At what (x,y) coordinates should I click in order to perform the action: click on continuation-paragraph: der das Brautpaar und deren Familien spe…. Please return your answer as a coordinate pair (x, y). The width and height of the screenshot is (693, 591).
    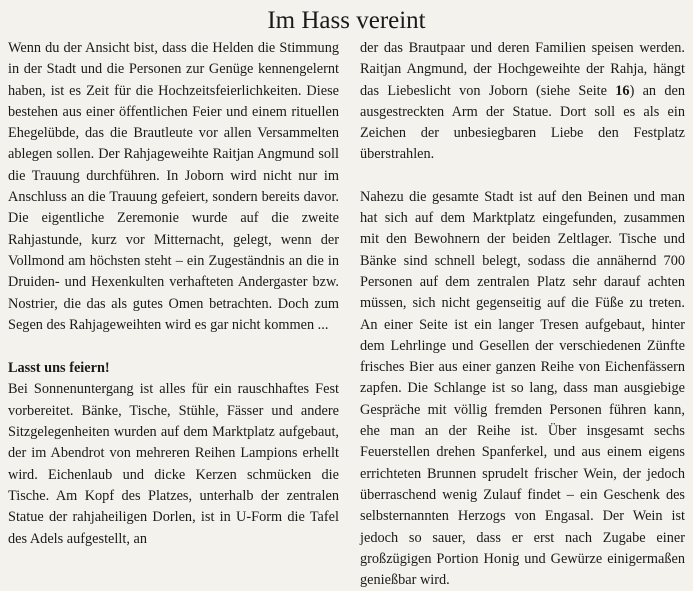
    Looking at the image, I should click on (522, 102).